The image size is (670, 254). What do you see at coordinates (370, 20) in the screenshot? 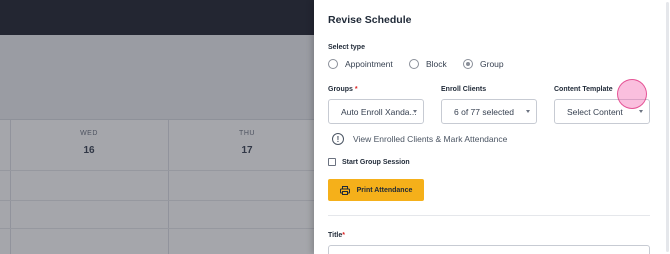
I see `drawer-title: Revise Schedule` at bounding box center [370, 20].